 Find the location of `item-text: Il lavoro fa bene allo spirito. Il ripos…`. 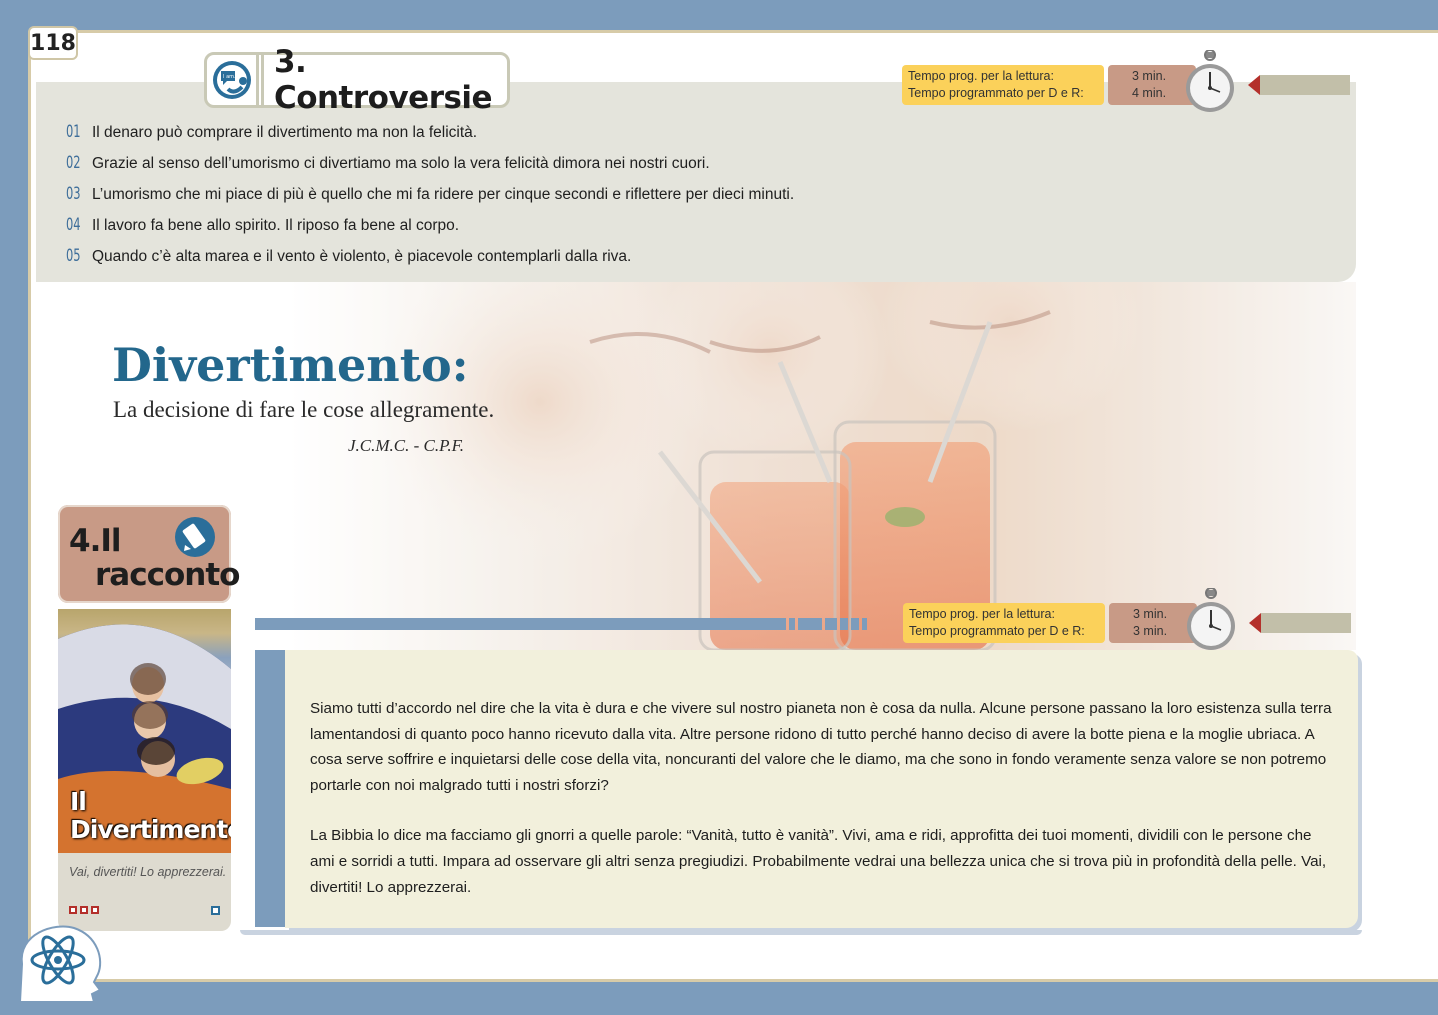

item-text: Il lavoro fa bene allo spirito. Il ripos… is located at coordinates (276, 225).